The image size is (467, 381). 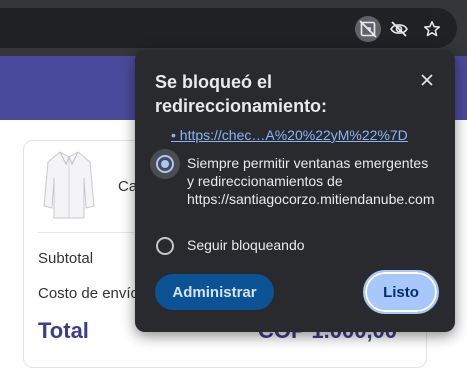 I want to click on star-icon, so click(x=432, y=29).